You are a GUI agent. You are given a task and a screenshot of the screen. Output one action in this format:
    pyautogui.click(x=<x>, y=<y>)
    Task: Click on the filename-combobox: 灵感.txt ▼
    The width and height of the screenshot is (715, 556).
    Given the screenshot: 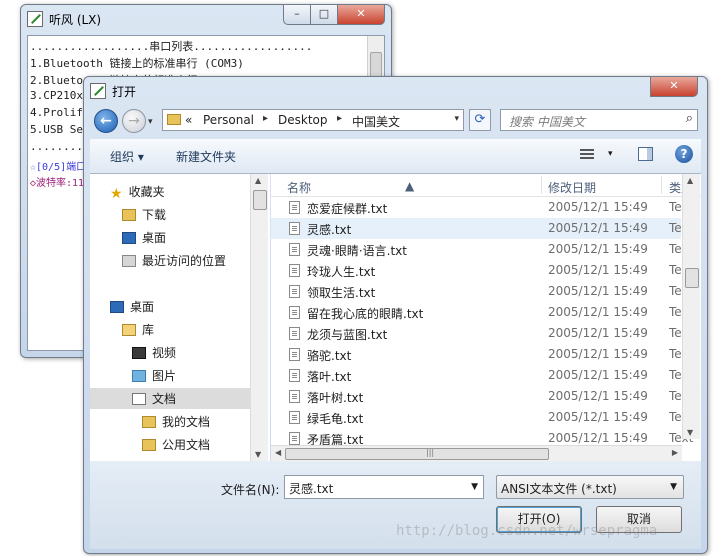 What is the action you would take?
    pyautogui.click(x=384, y=487)
    